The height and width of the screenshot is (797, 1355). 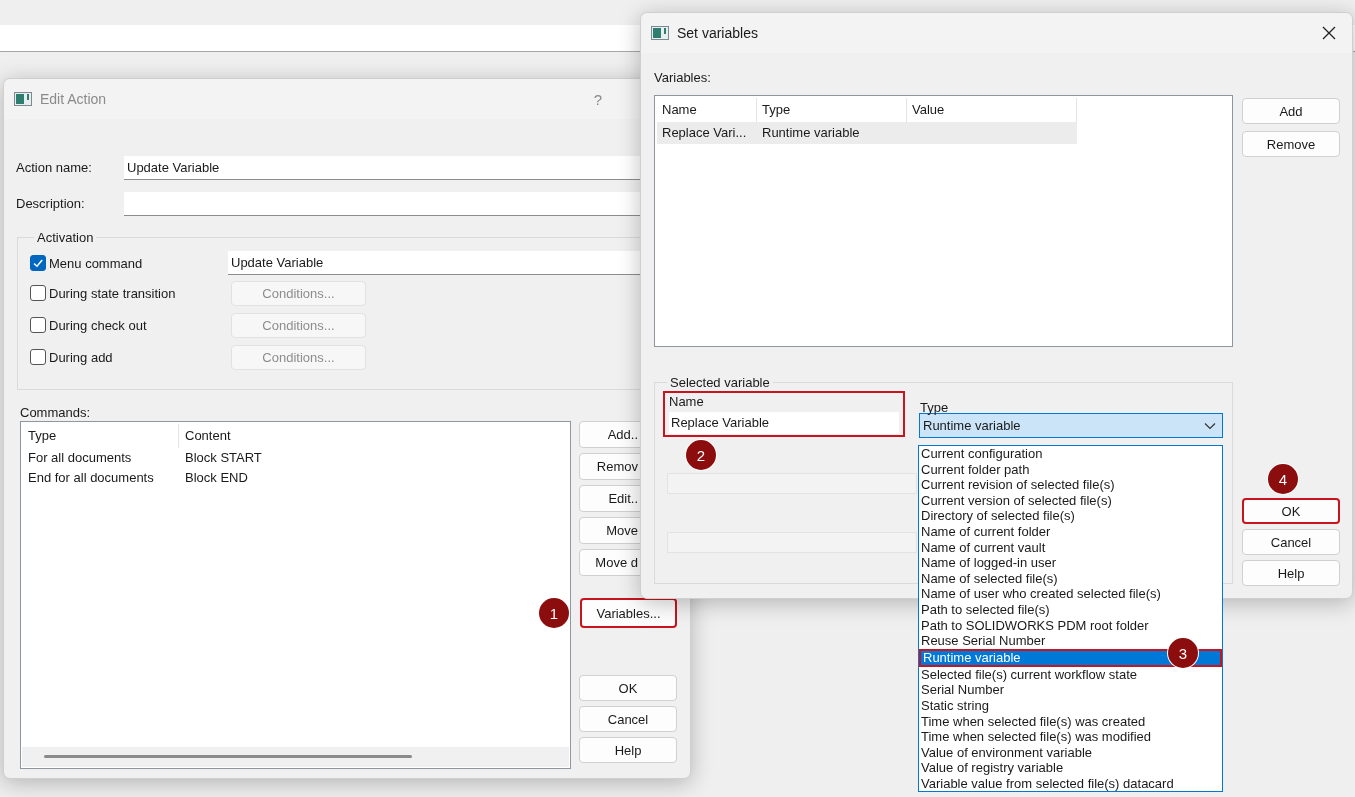 I want to click on name-label: Name, so click(x=687, y=402).